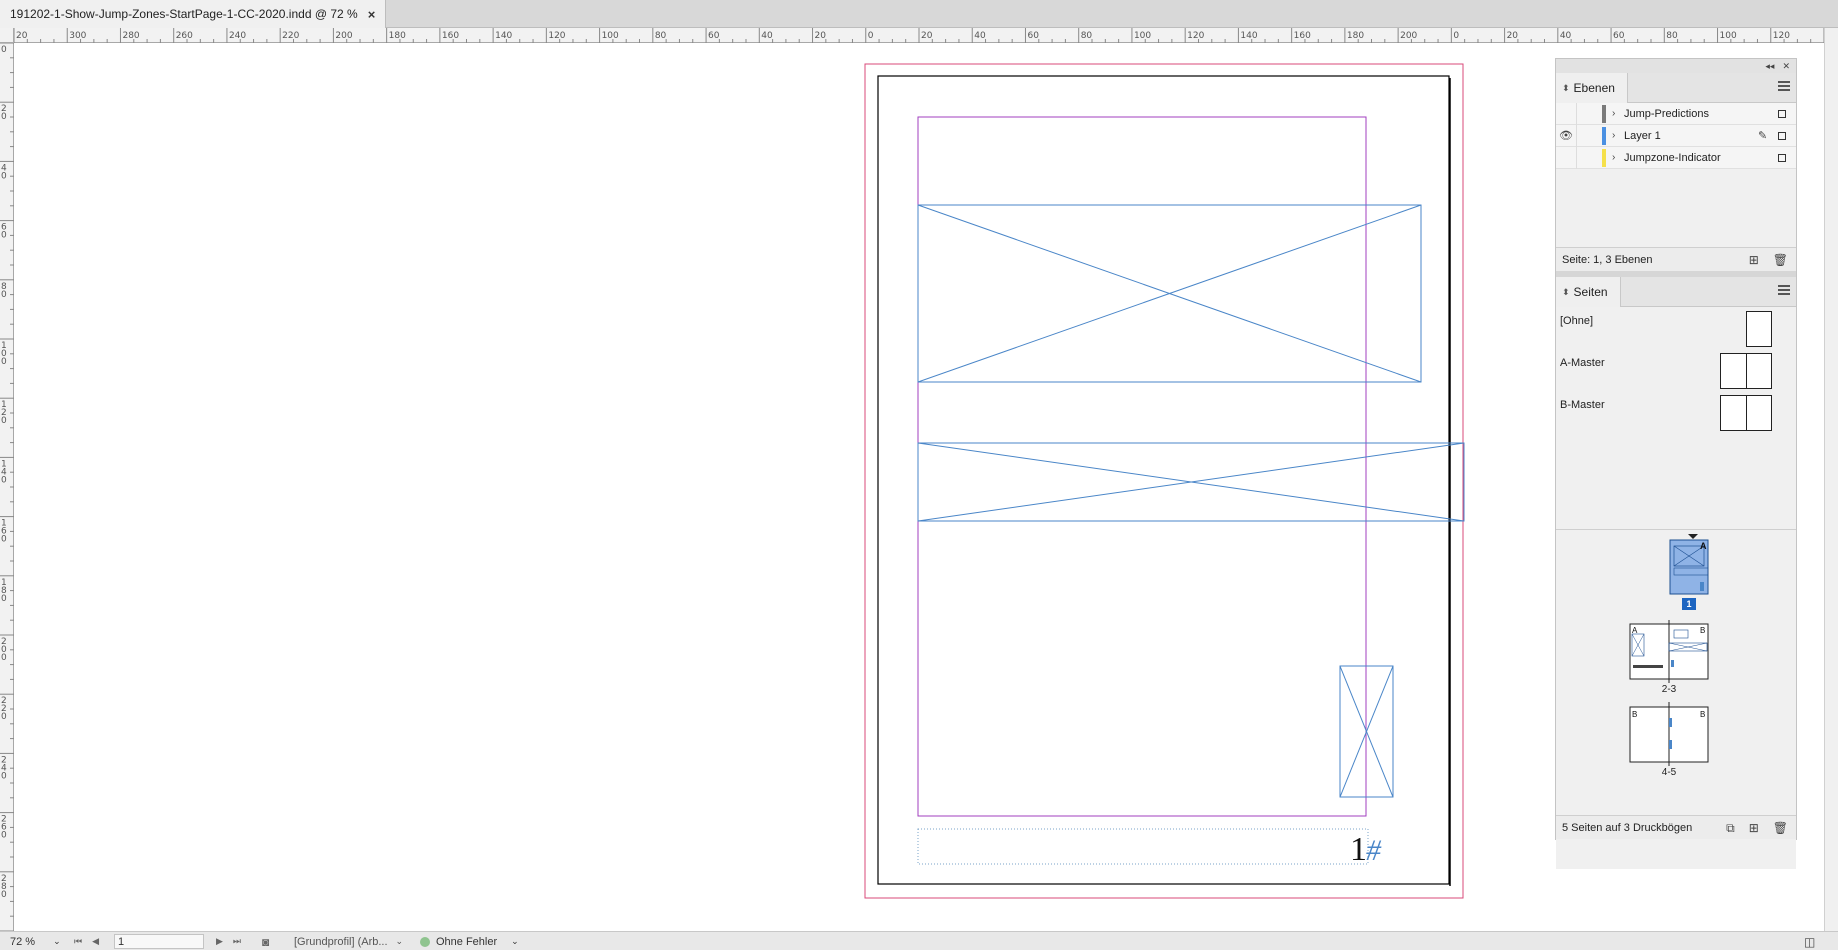 The width and height of the screenshot is (1838, 950). I want to click on vertical-scrollbar, so click(1831, 479).